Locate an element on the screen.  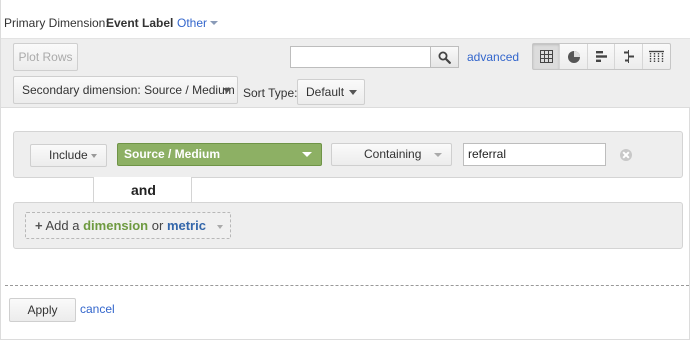
add-dimension-or-metric-dropdown: + Add a dimension or metric is located at coordinates (128, 225).